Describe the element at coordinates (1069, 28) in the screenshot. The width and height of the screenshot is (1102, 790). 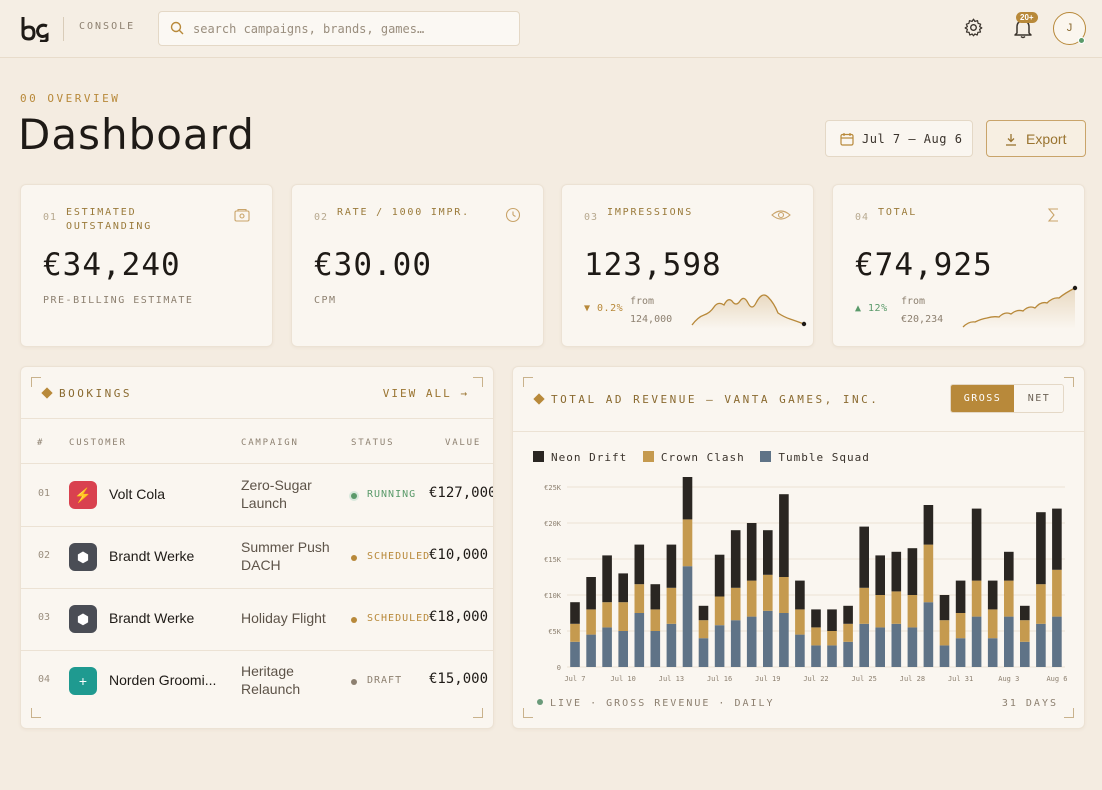
I see `avatar: J` at that location.